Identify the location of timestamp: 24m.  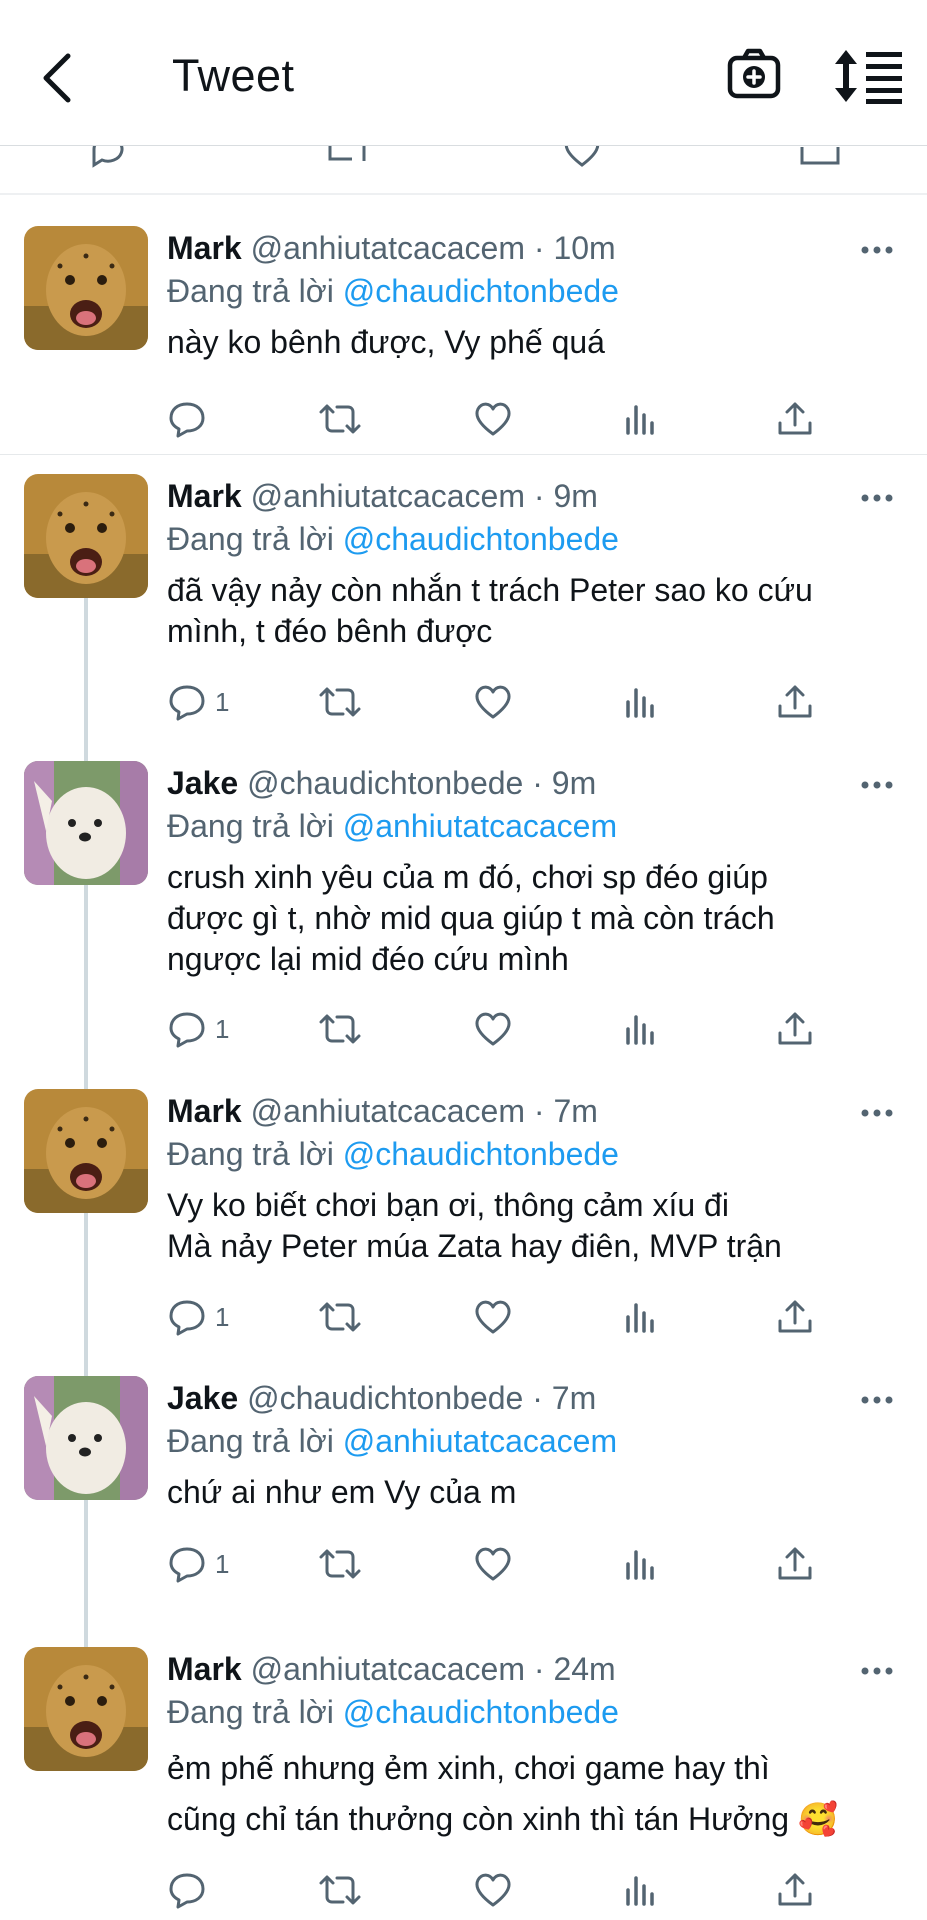
(584, 1669).